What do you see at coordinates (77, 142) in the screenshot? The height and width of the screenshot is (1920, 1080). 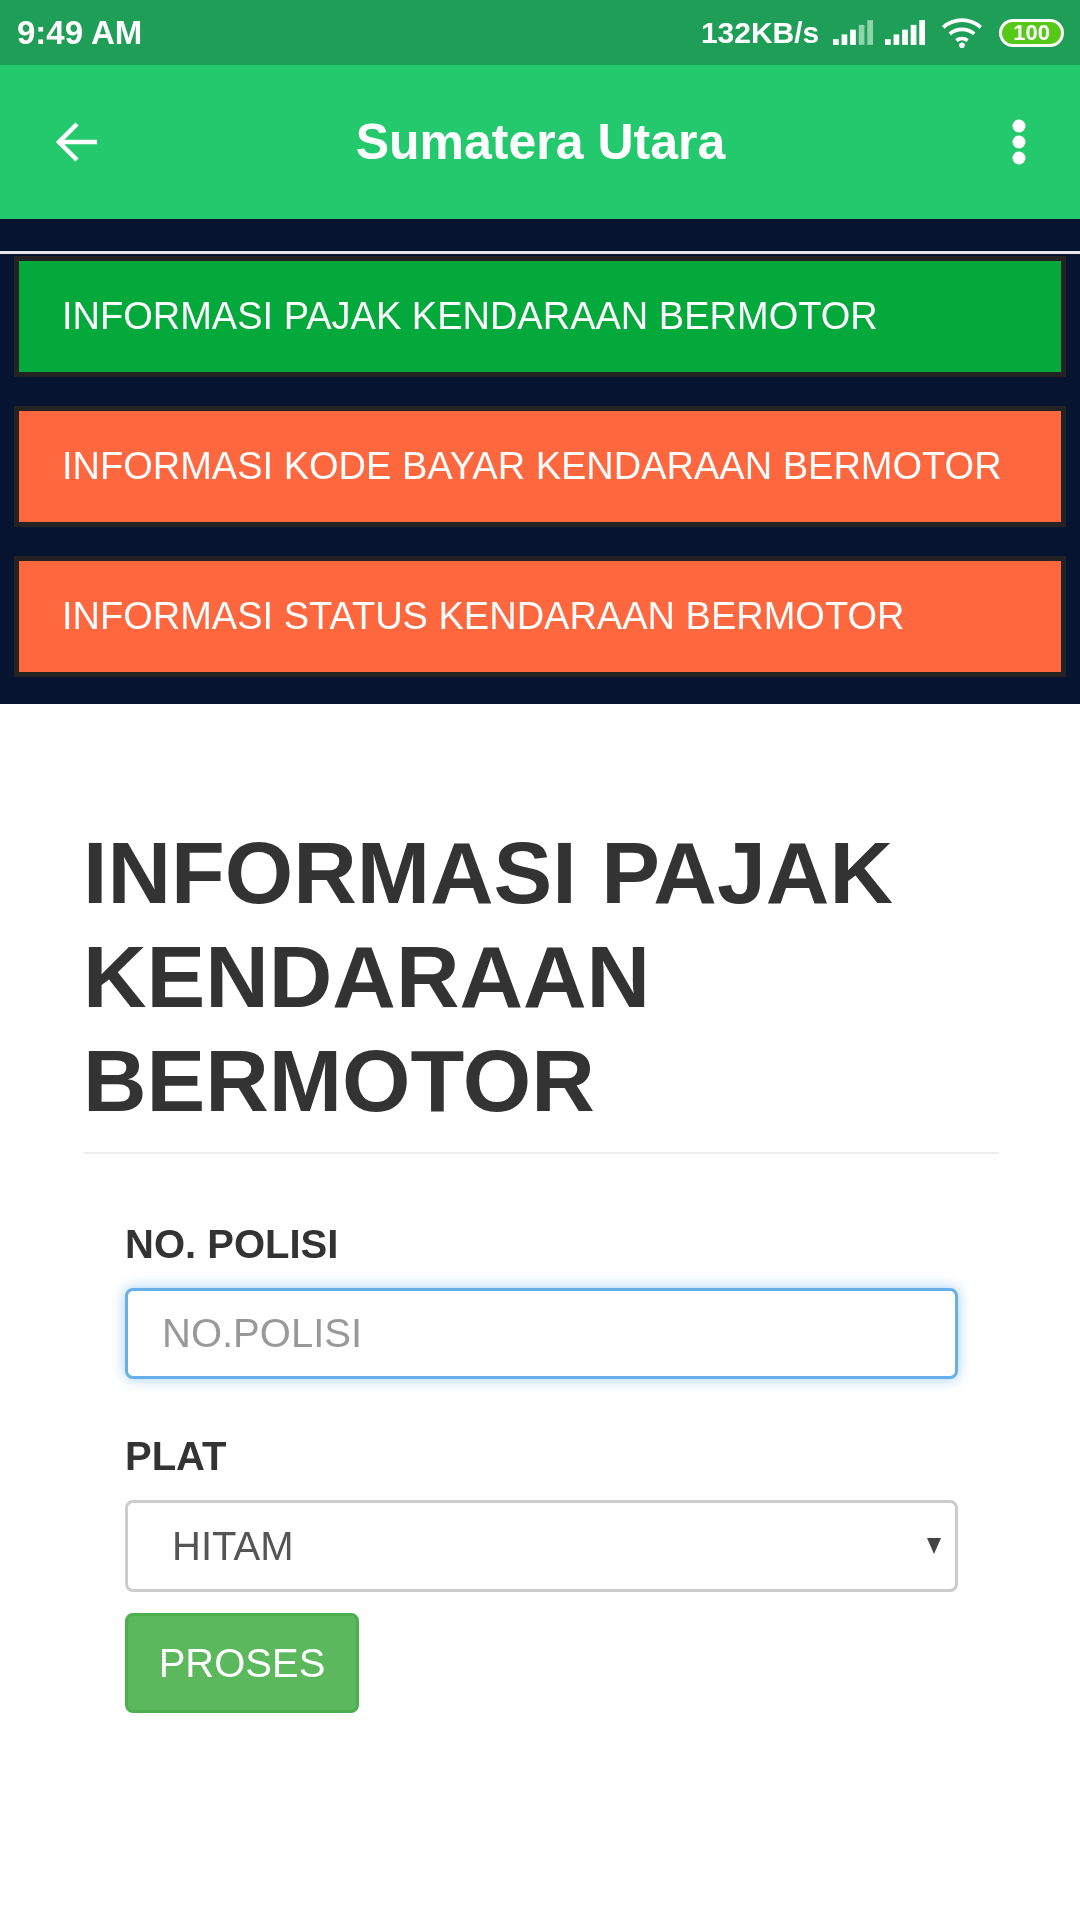 I see `back-arrow-icon` at bounding box center [77, 142].